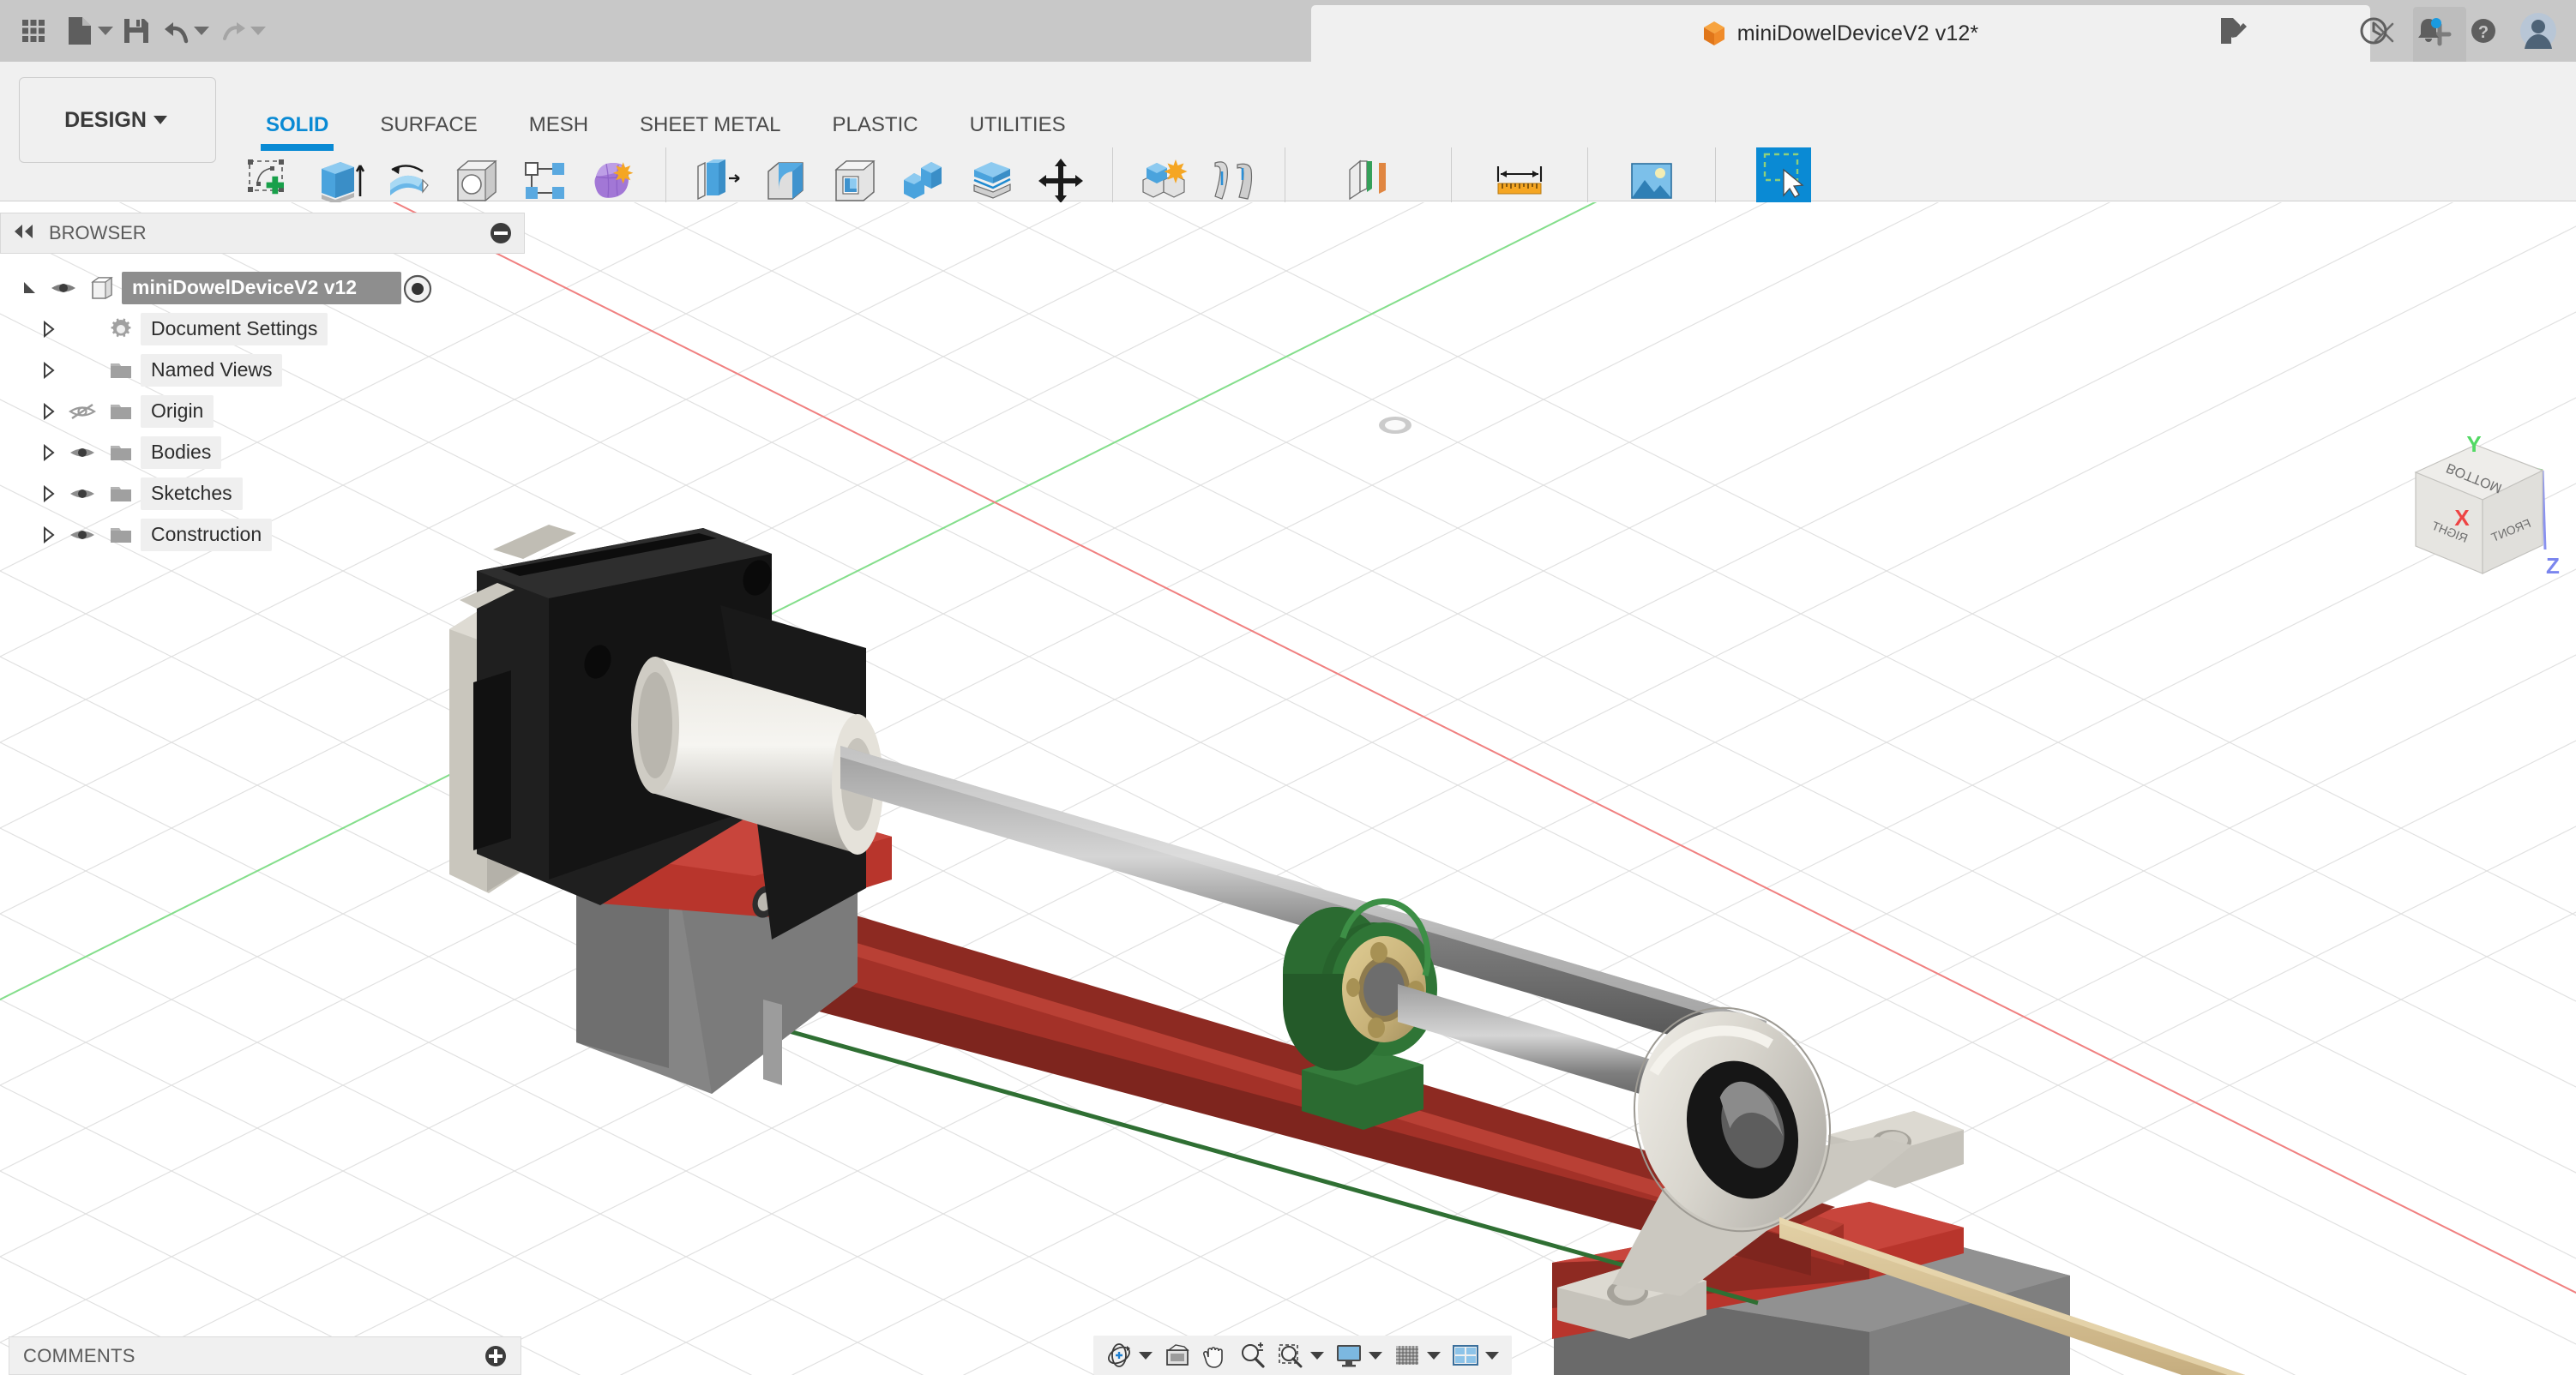 The height and width of the screenshot is (1375, 2576). I want to click on undo-icon, so click(176, 30).